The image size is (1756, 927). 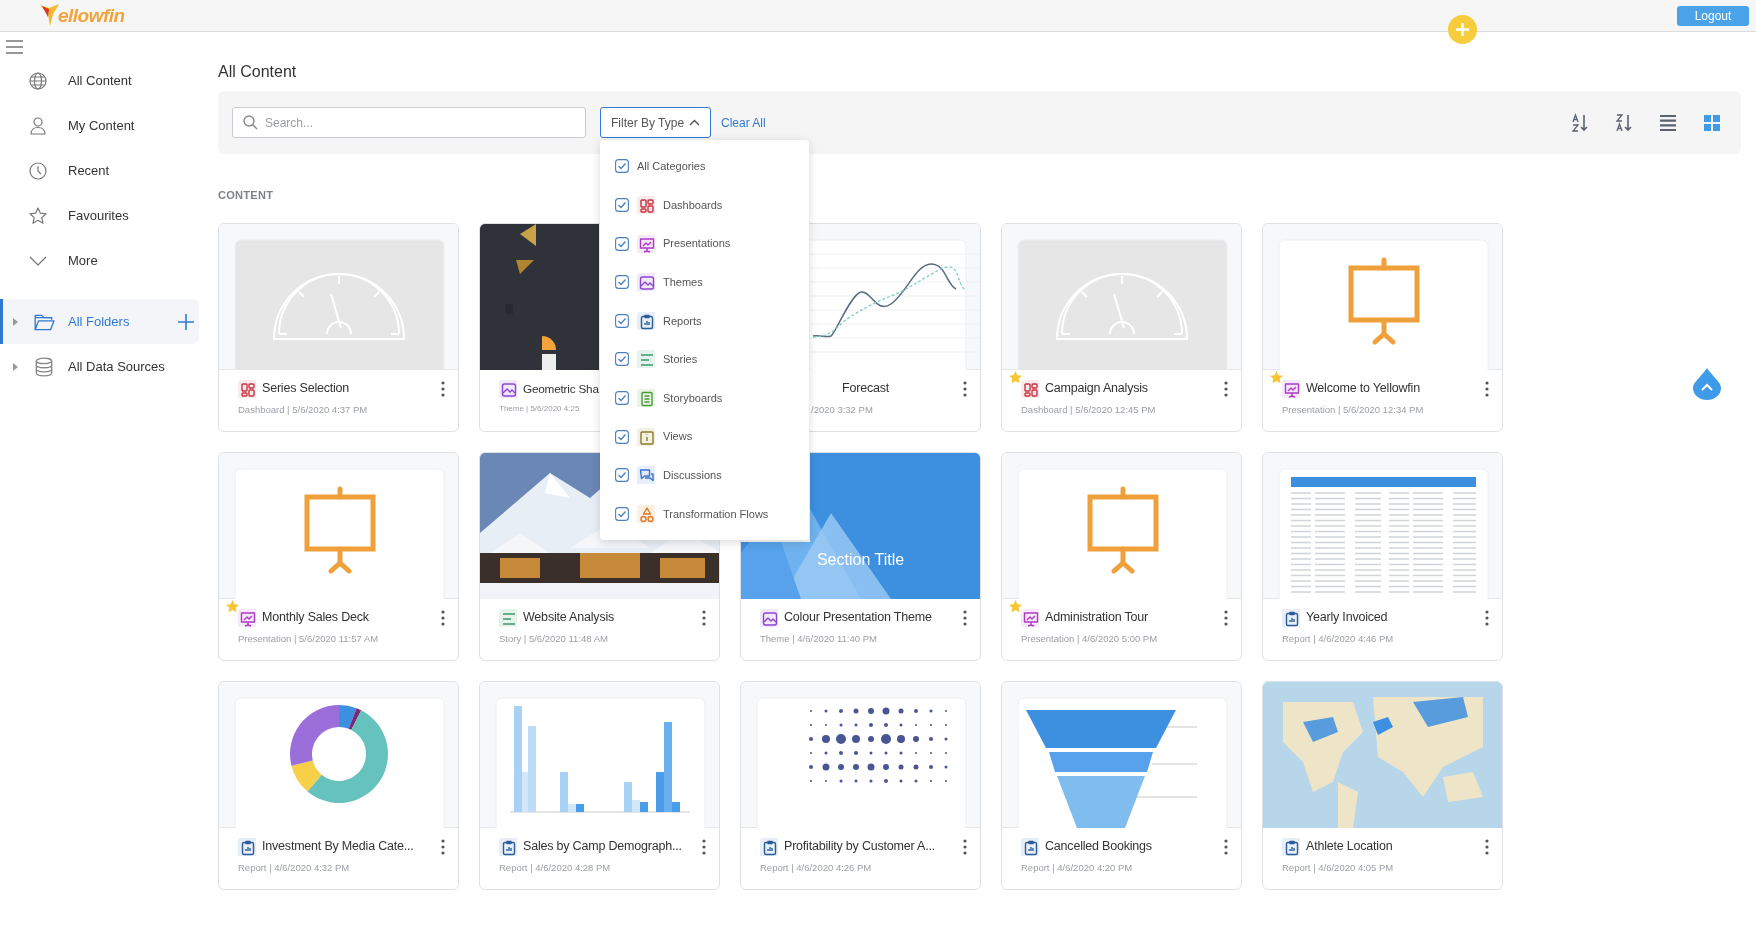 I want to click on card-meta: Dashboard | 5/6/2020 4:37 PM, so click(x=303, y=409).